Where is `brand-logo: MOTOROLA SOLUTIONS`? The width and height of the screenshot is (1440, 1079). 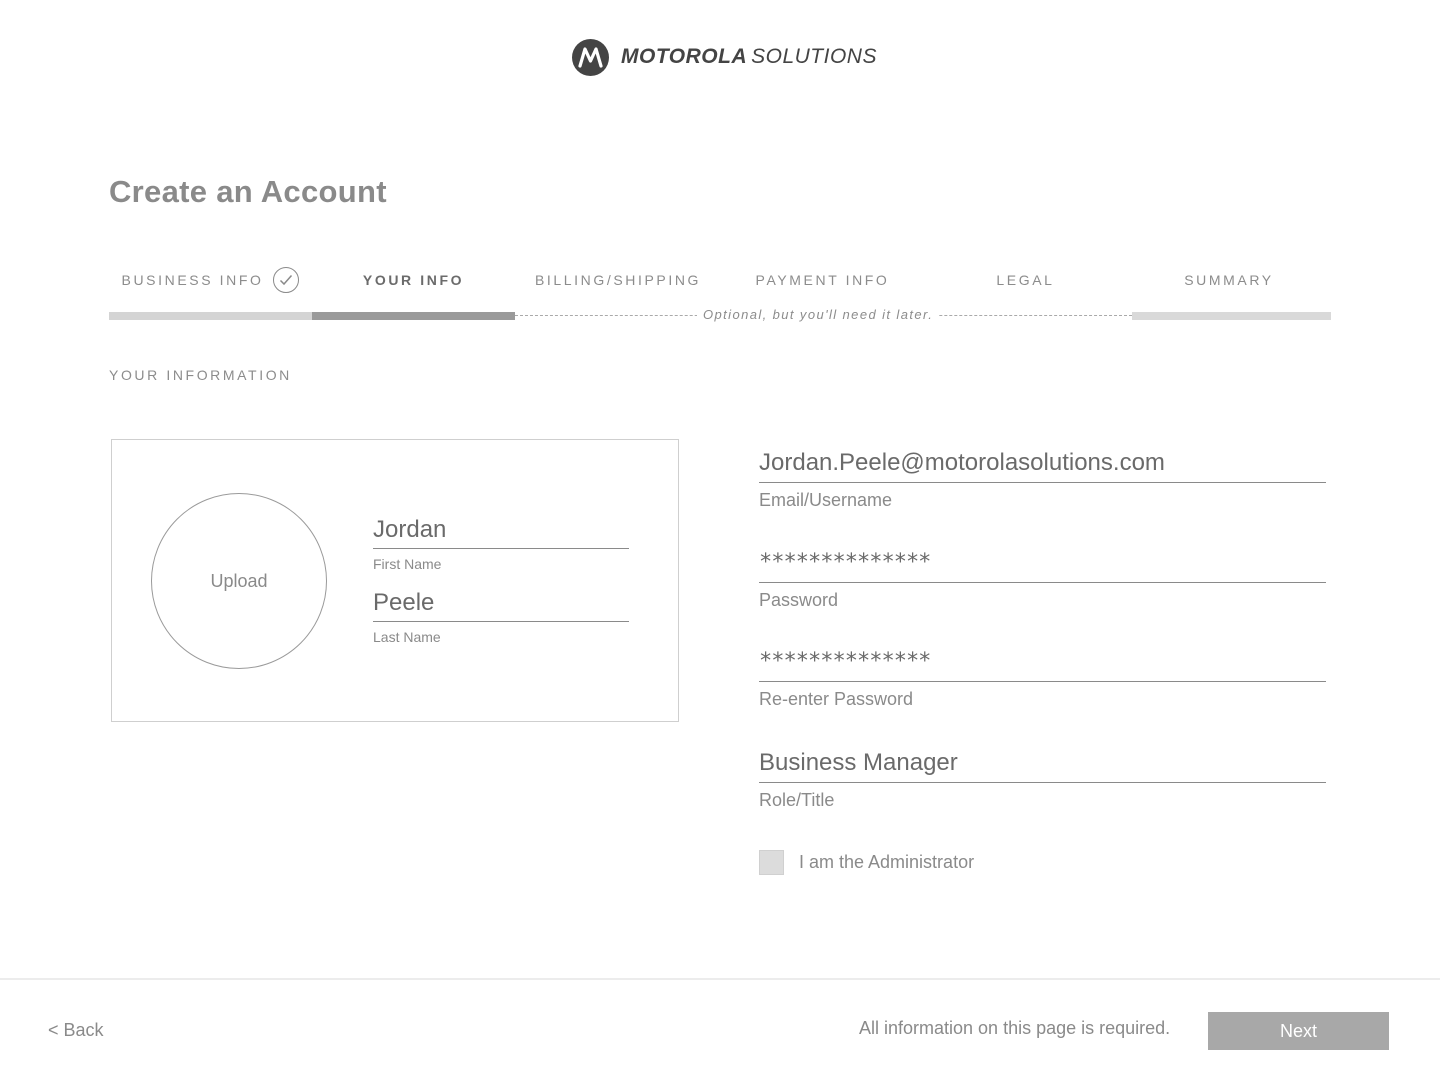 brand-logo: MOTOROLA SOLUTIONS is located at coordinates (724, 57).